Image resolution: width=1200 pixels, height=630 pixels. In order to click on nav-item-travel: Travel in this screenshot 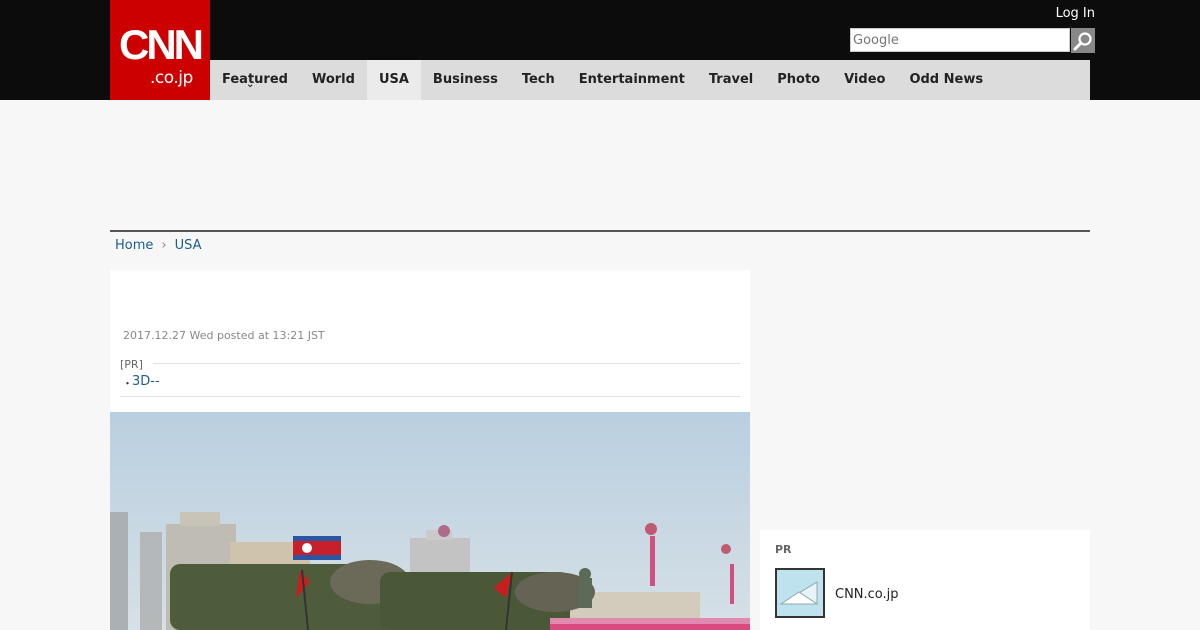, I will do `click(731, 80)`.